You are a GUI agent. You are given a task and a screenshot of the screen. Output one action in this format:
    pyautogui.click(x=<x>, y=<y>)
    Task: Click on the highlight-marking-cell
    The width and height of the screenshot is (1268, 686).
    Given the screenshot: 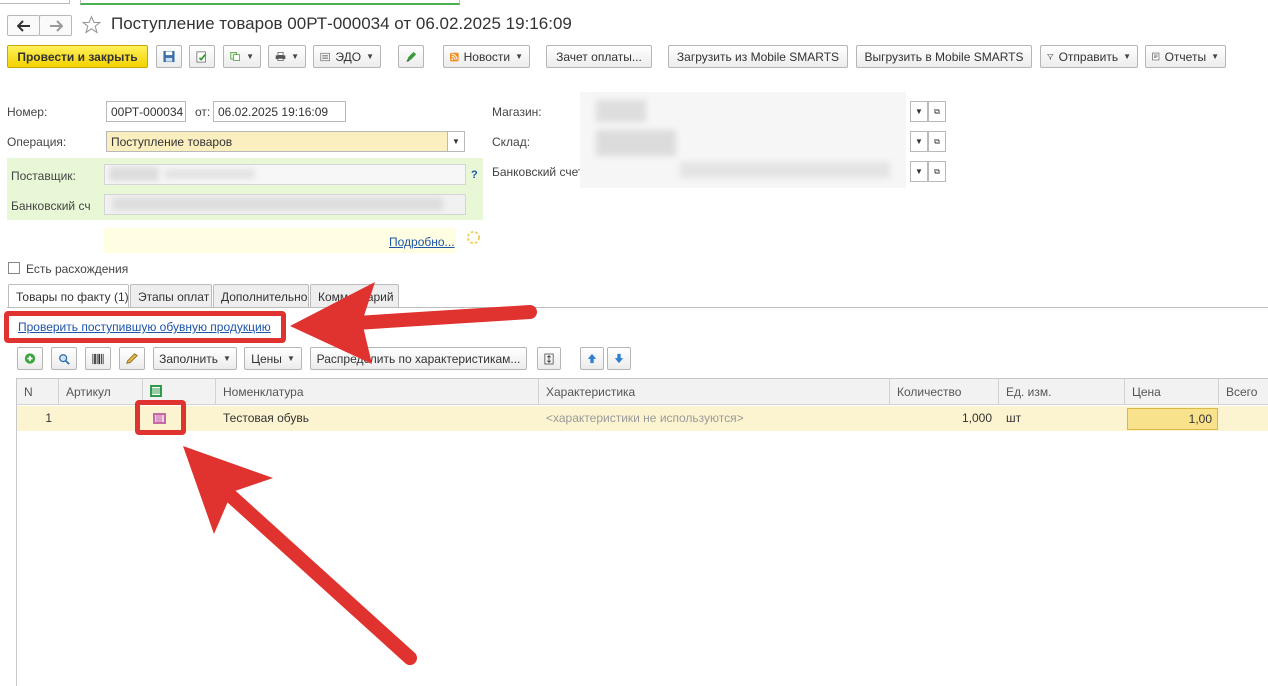 What is the action you would take?
    pyautogui.click(x=160, y=417)
    